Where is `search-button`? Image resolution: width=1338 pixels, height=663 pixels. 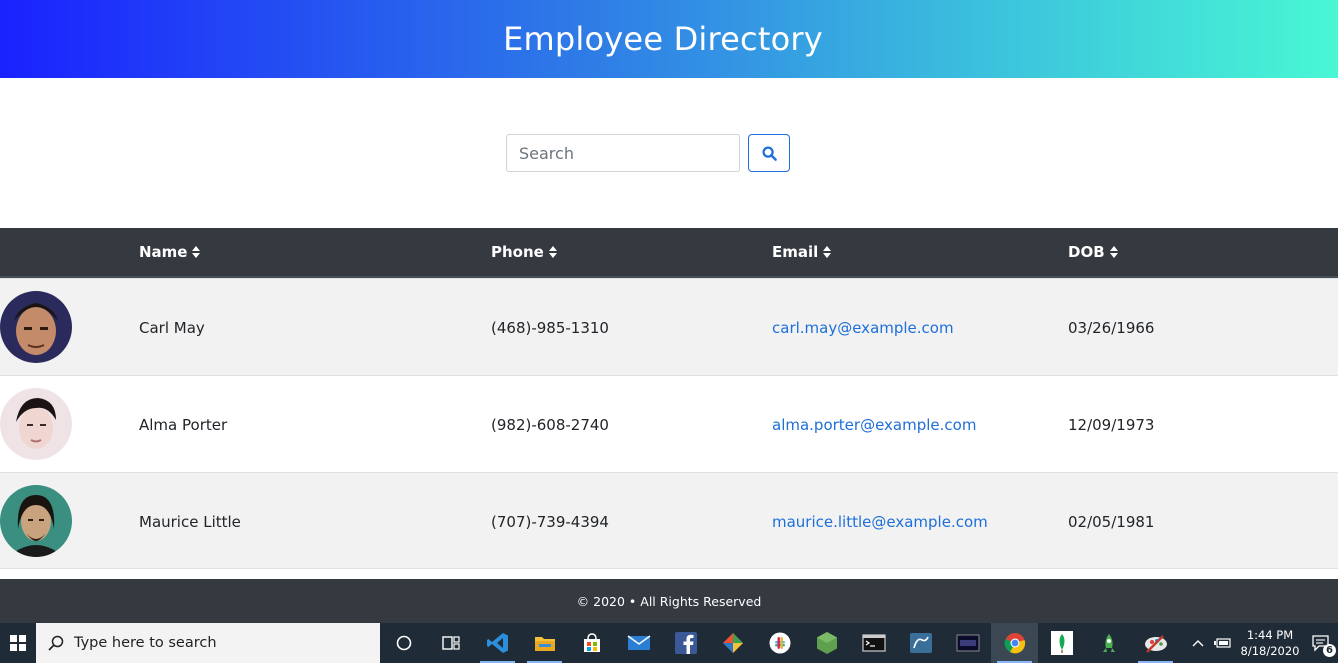
search-button is located at coordinates (769, 153).